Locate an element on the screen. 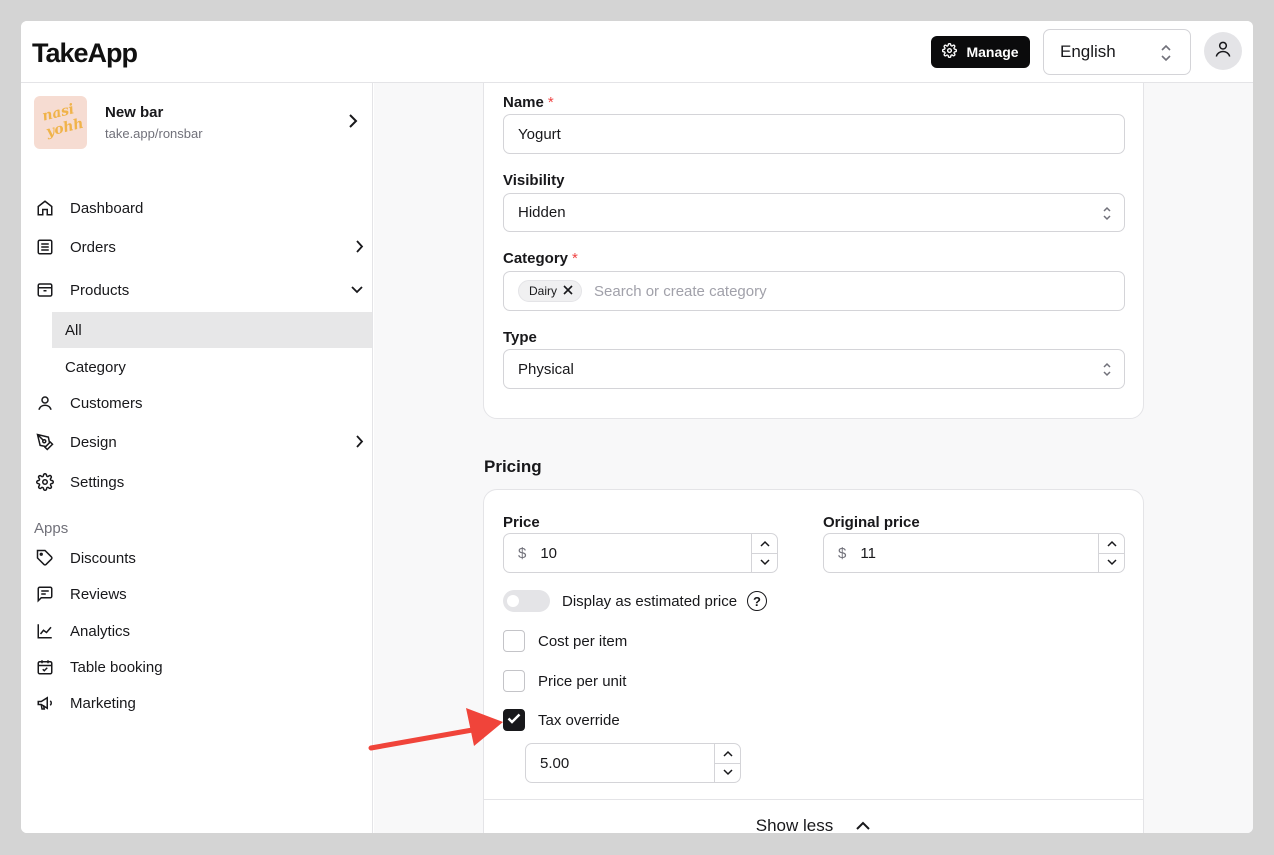 The width and height of the screenshot is (1274, 855). original-price-label: Original price is located at coordinates (871, 522).